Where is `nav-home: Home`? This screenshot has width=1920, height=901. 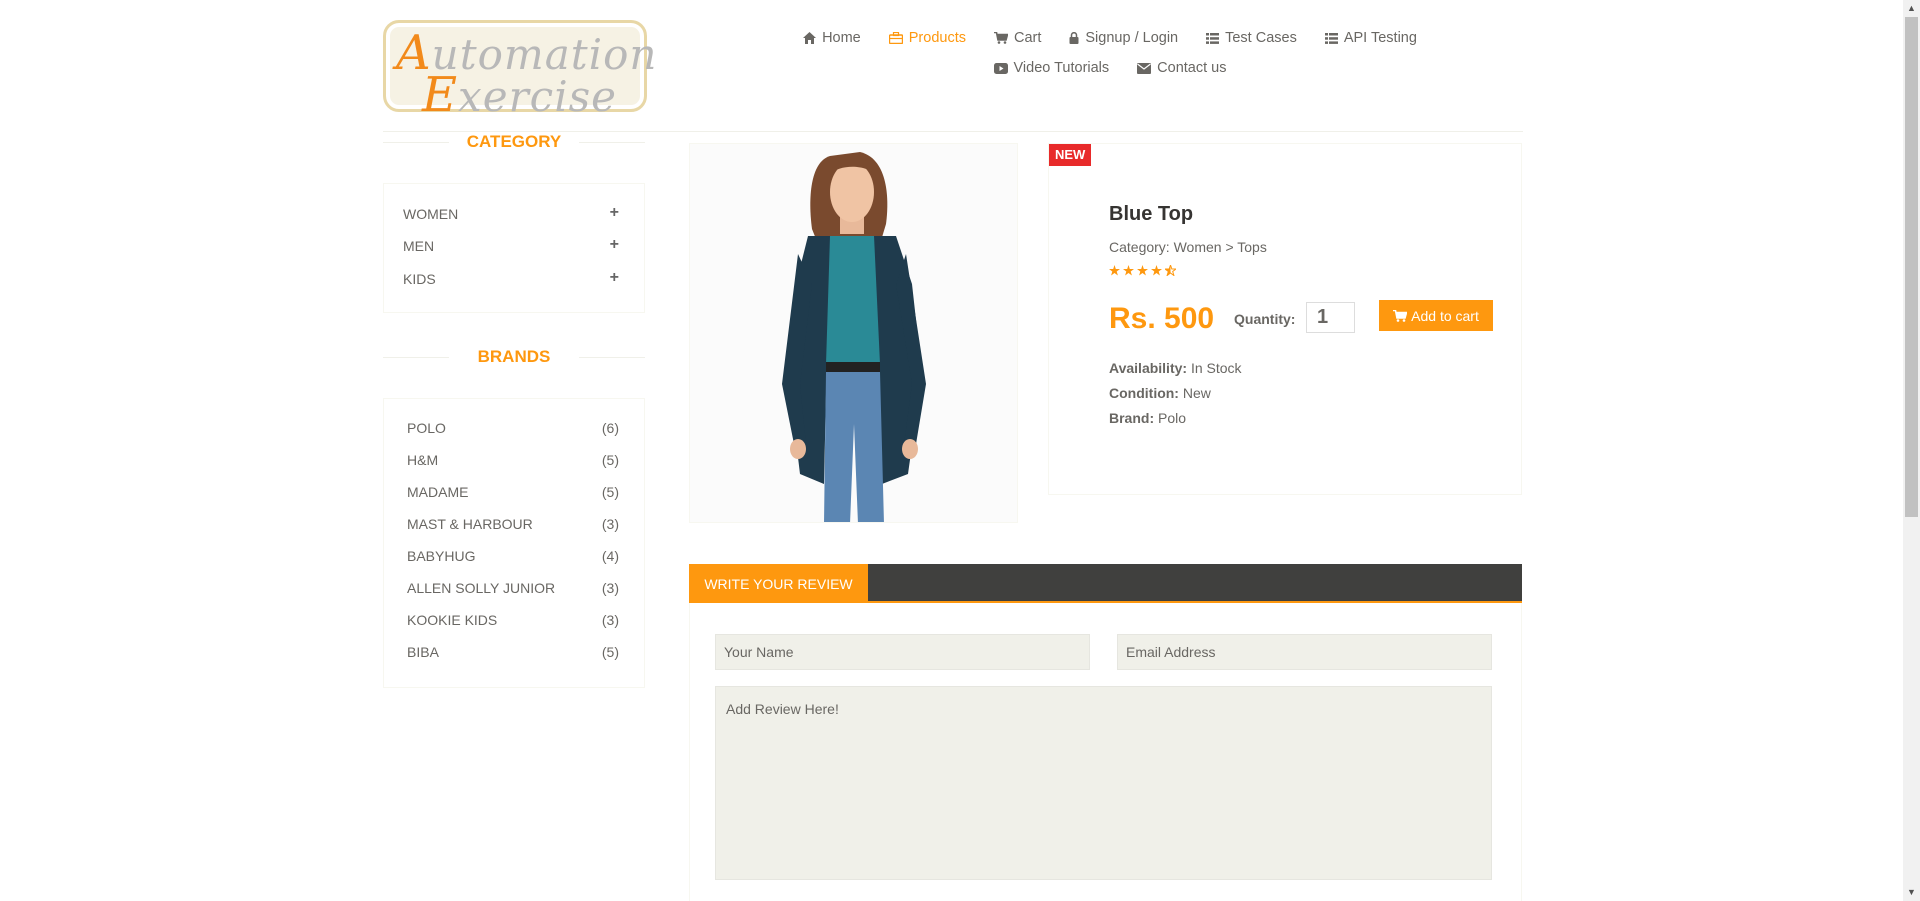 nav-home: Home is located at coordinates (832, 38).